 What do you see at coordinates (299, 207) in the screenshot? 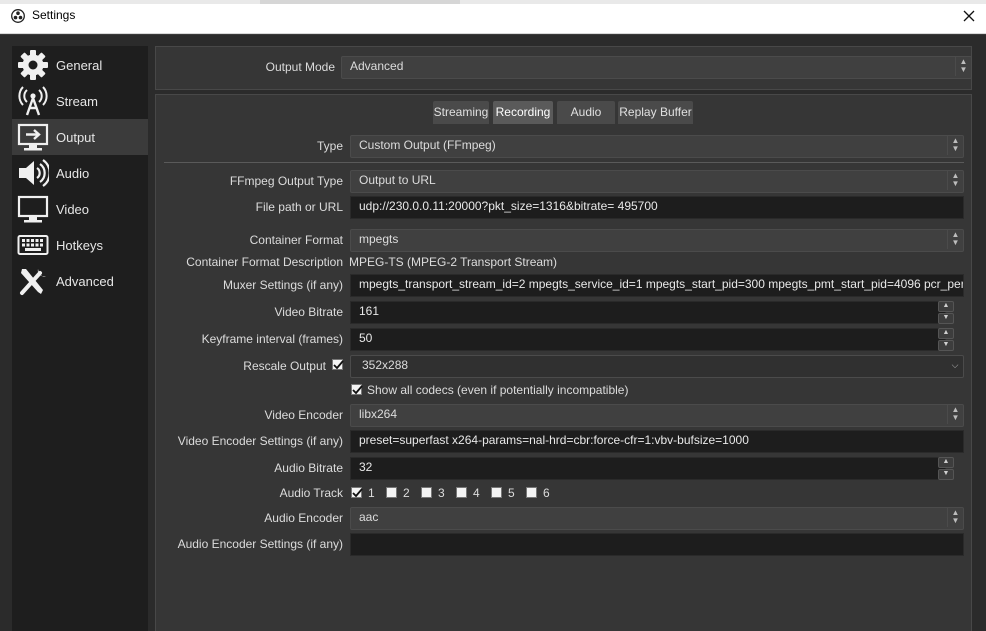
I see `file-path-label: File path or URL` at bounding box center [299, 207].